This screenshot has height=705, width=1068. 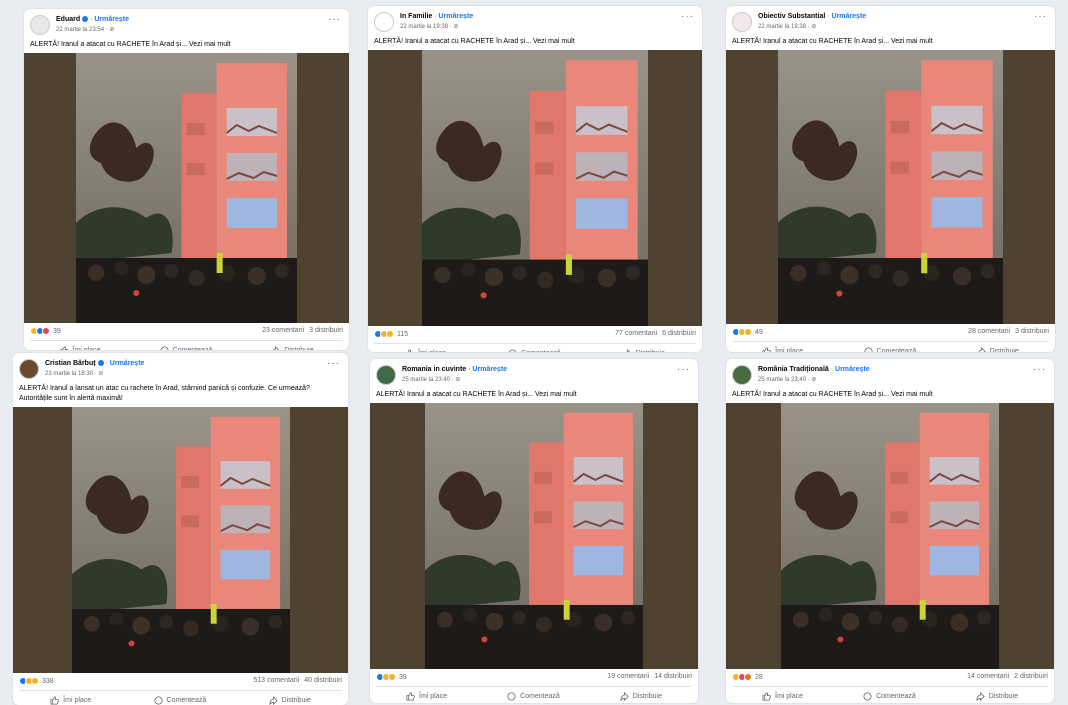 What do you see at coordinates (793, 369) in the screenshot?
I see `author-name: România Tradițională` at bounding box center [793, 369].